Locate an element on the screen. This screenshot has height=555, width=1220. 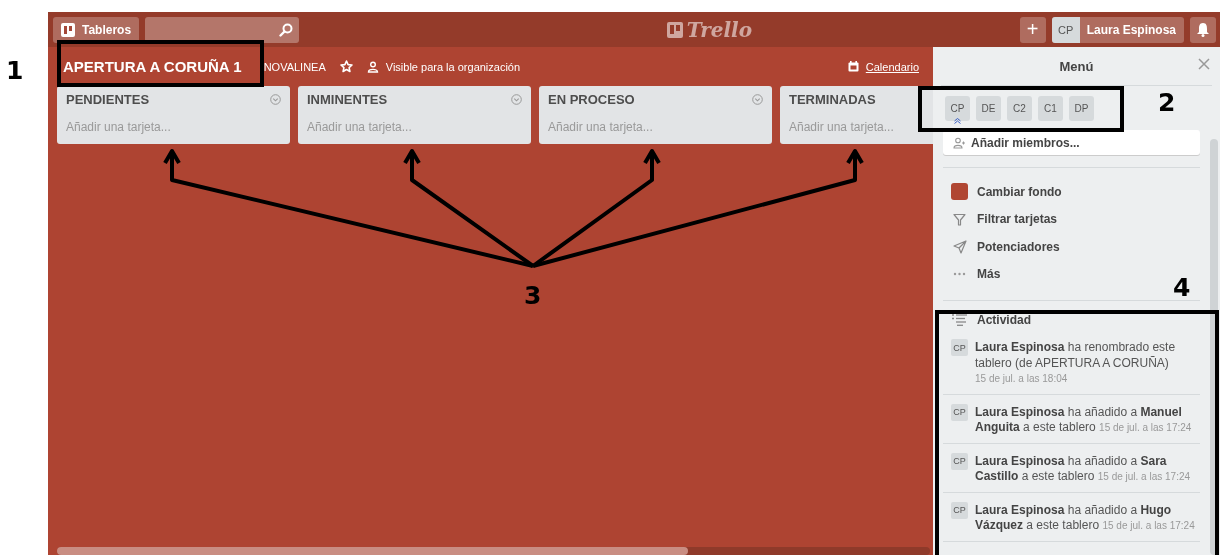
search-icon is located at coordinates (286, 29).